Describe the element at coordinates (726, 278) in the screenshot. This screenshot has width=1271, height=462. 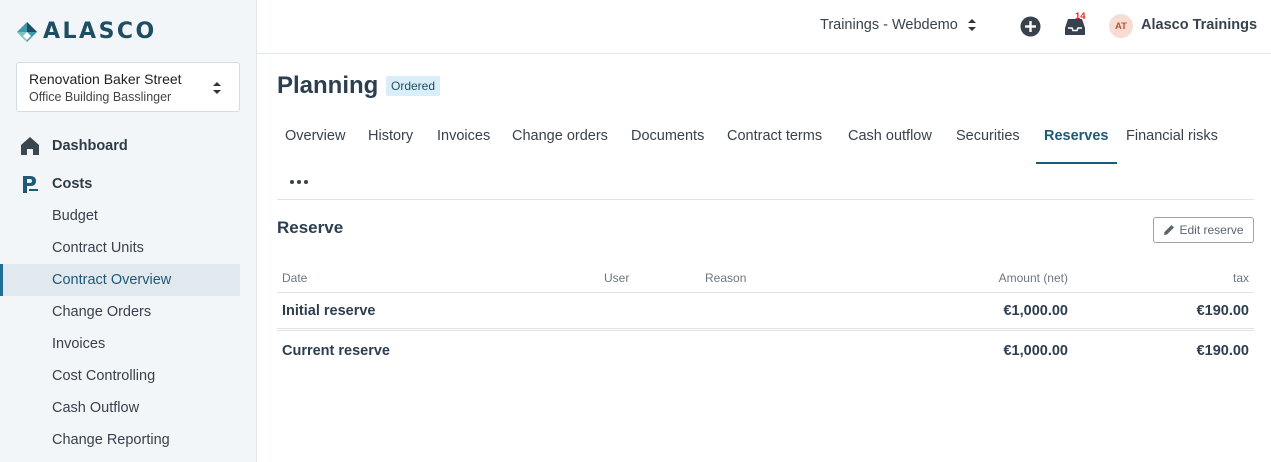
I see `column-reason: Reason` at that location.